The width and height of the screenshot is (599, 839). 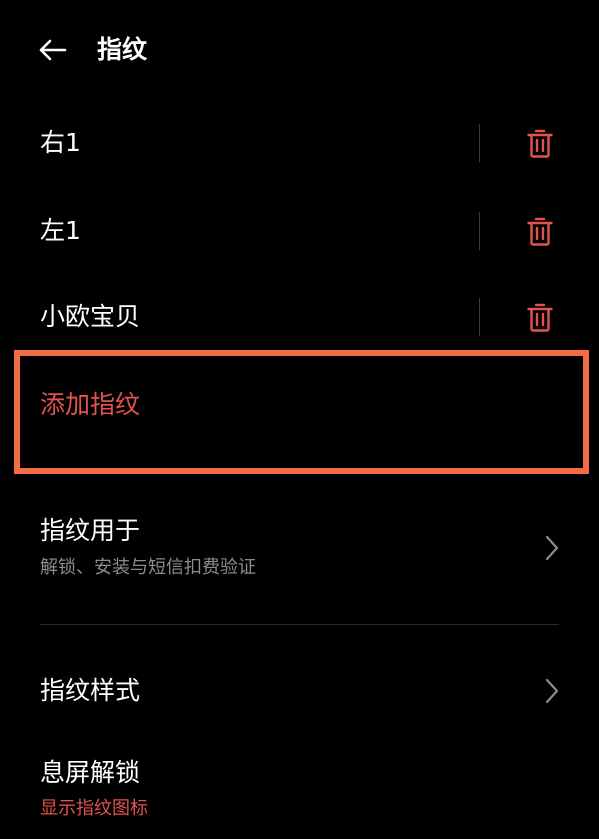 I want to click on arrow-left-icon, so click(x=53, y=50).